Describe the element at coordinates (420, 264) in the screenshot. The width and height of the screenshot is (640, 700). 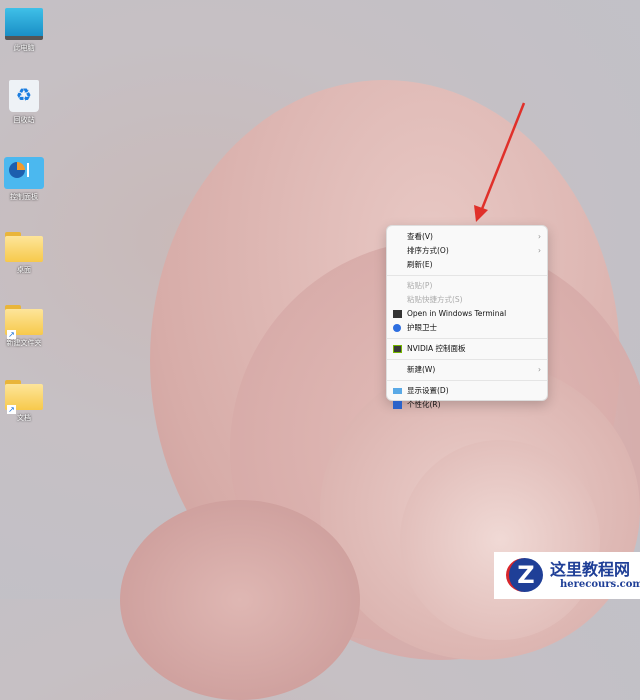
I see `menu-label: 刷新(E)` at that location.